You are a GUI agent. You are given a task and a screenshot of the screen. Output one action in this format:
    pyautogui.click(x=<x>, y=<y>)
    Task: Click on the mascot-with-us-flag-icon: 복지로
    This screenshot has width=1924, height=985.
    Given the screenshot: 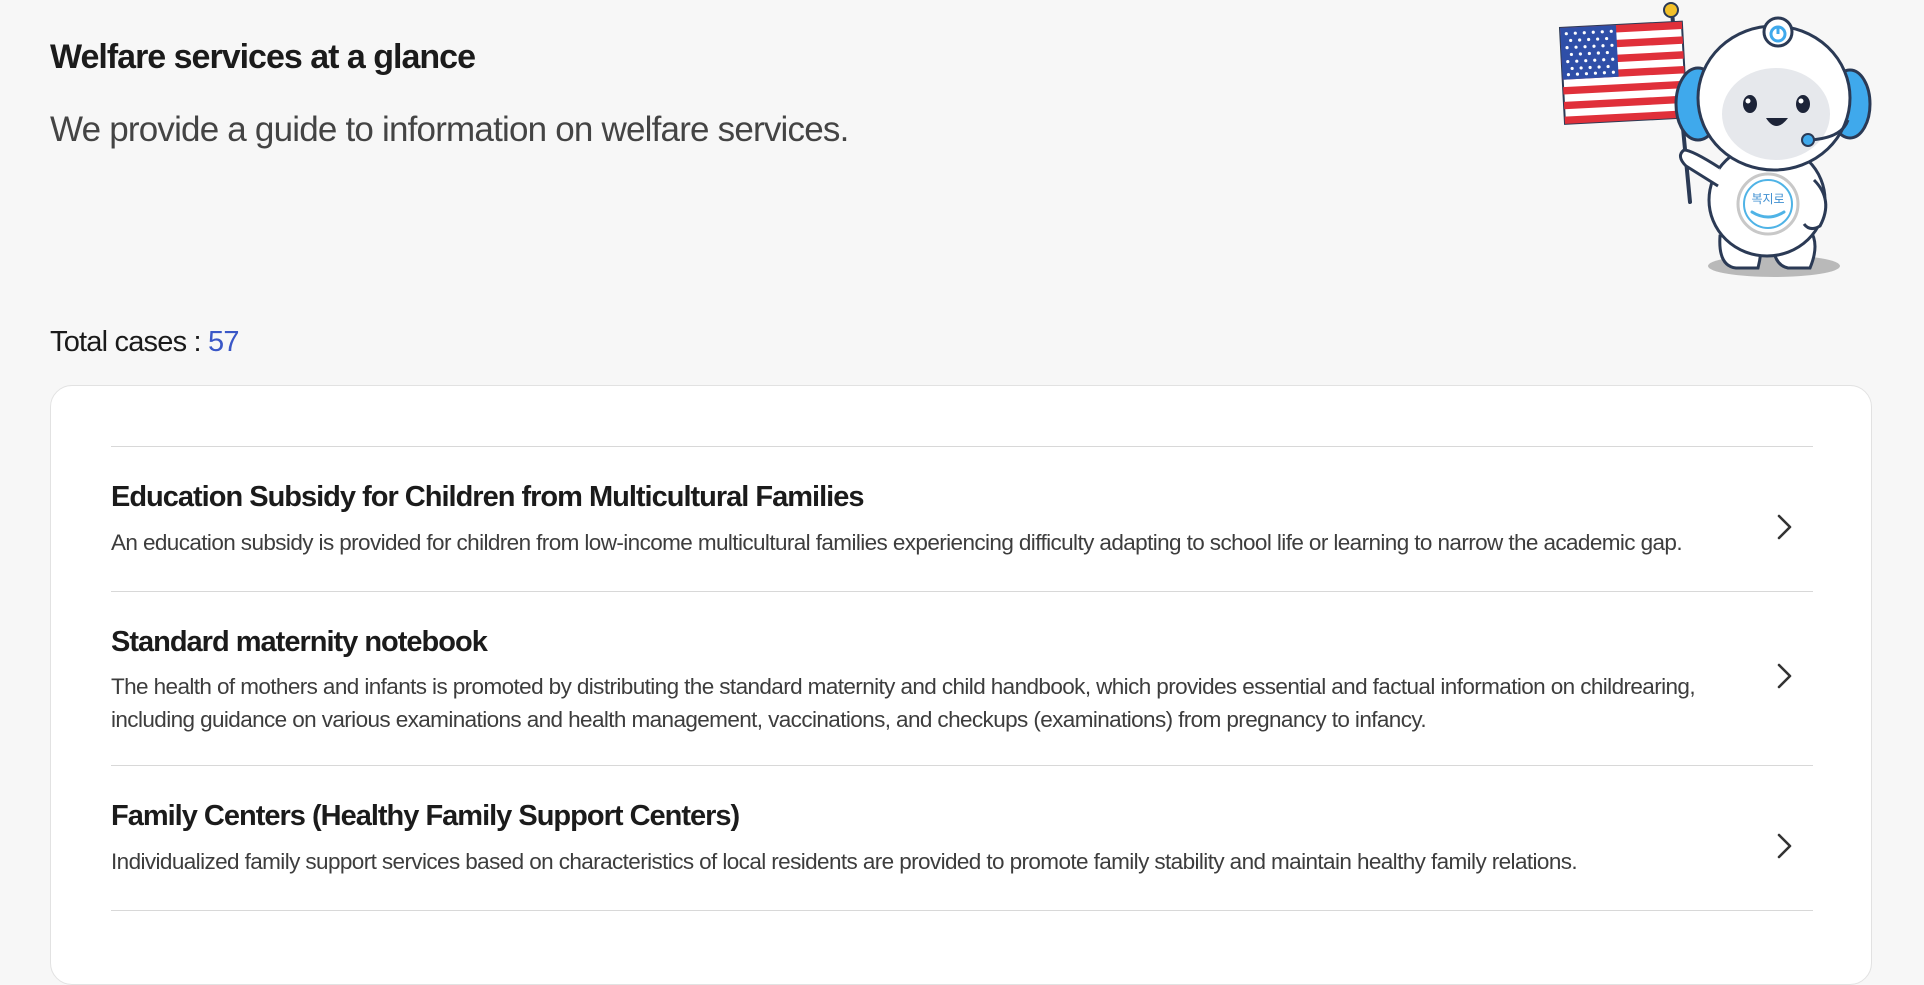 What is the action you would take?
    pyautogui.click(x=1715, y=139)
    